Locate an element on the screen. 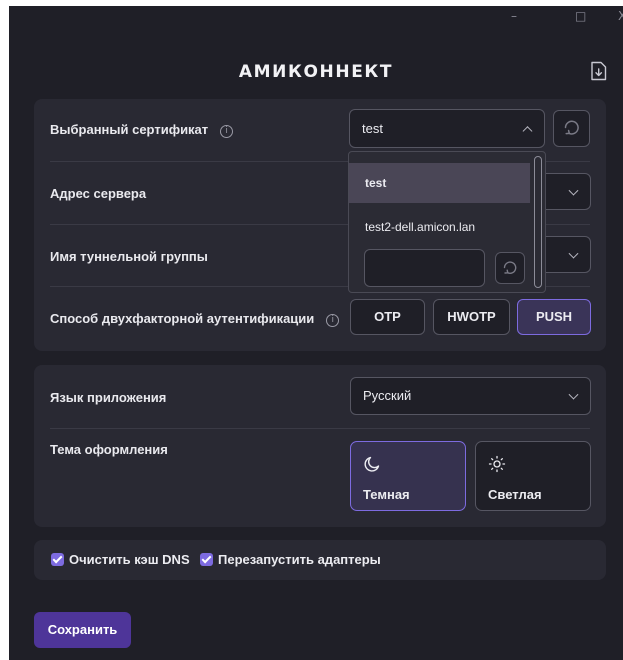 This screenshot has height=660, width=623. language-select-value: Русский is located at coordinates (387, 395).